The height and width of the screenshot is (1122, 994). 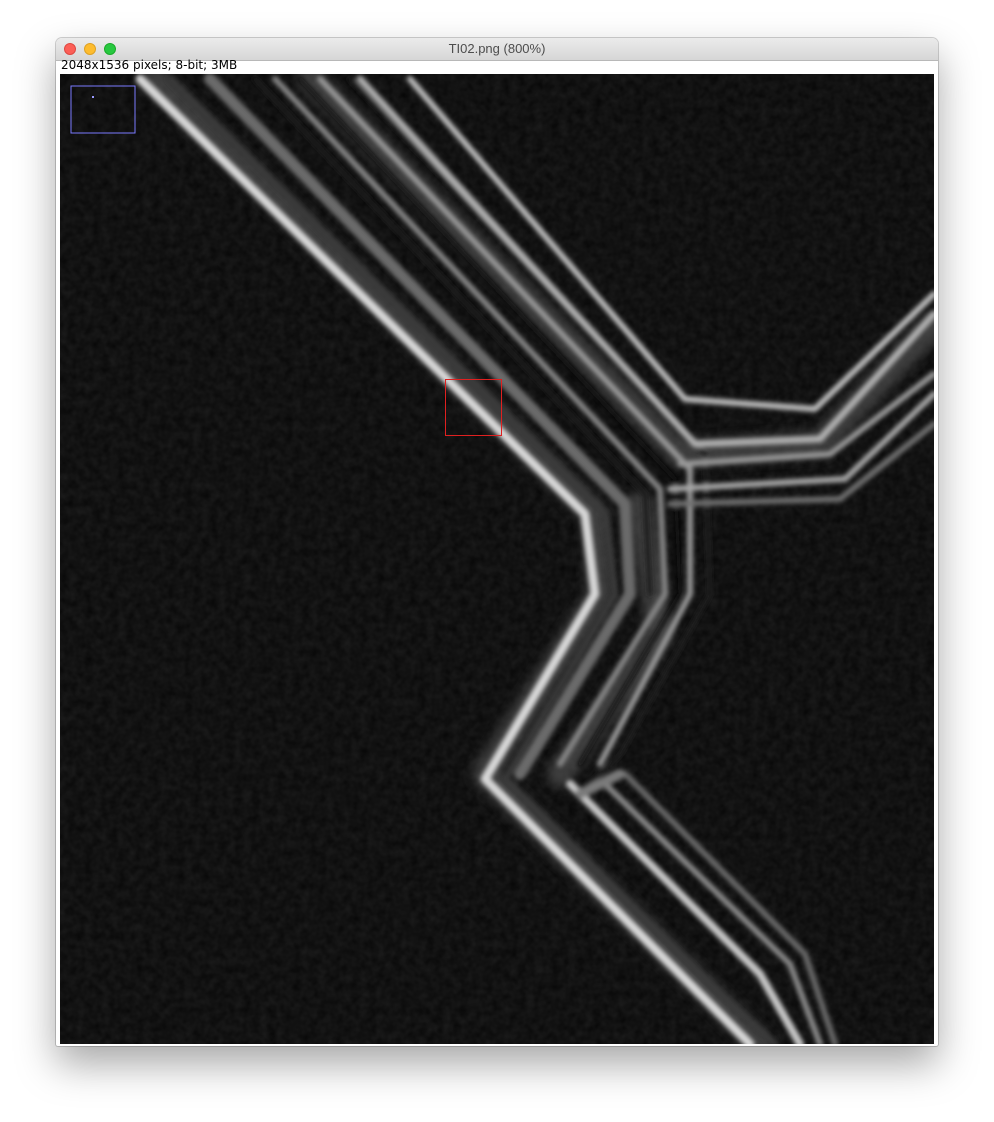 I want to click on image-info-label: 2048x1536 pixels; 8-bit; 3MB, so click(x=149, y=65).